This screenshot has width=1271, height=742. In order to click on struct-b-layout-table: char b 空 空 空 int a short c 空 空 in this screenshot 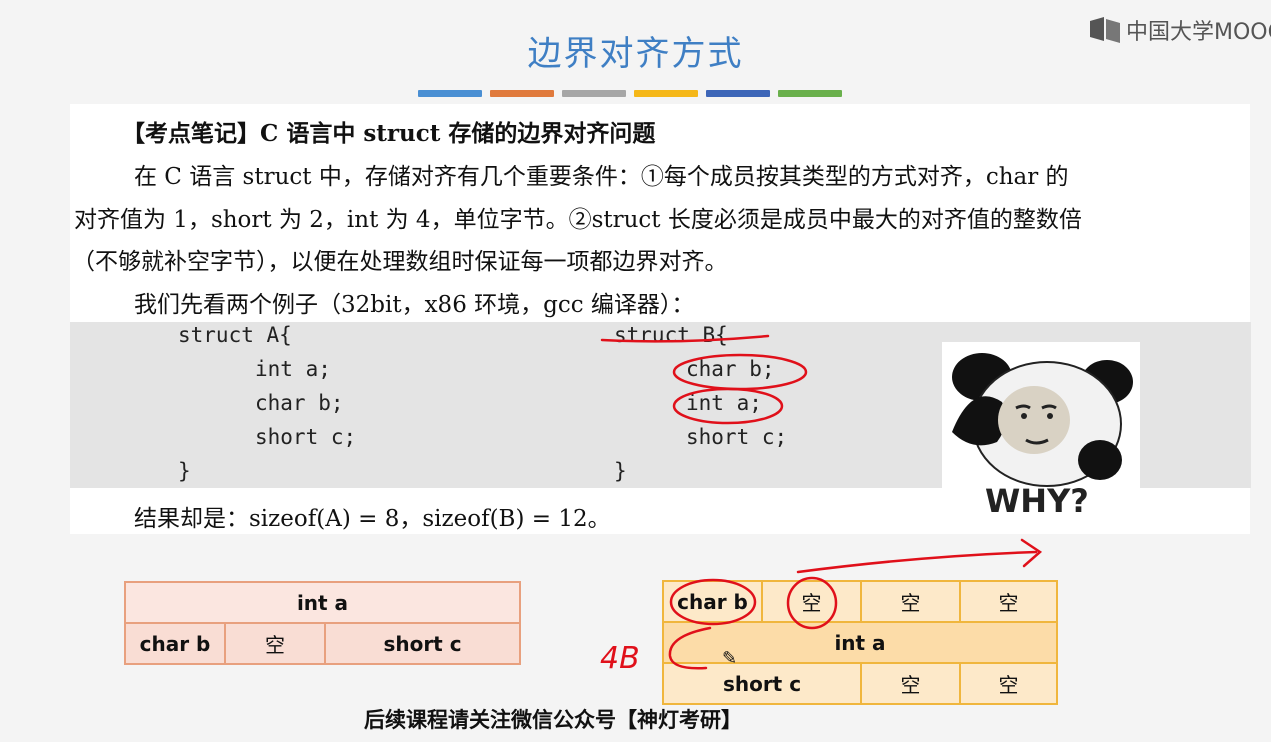, I will do `click(860, 642)`.